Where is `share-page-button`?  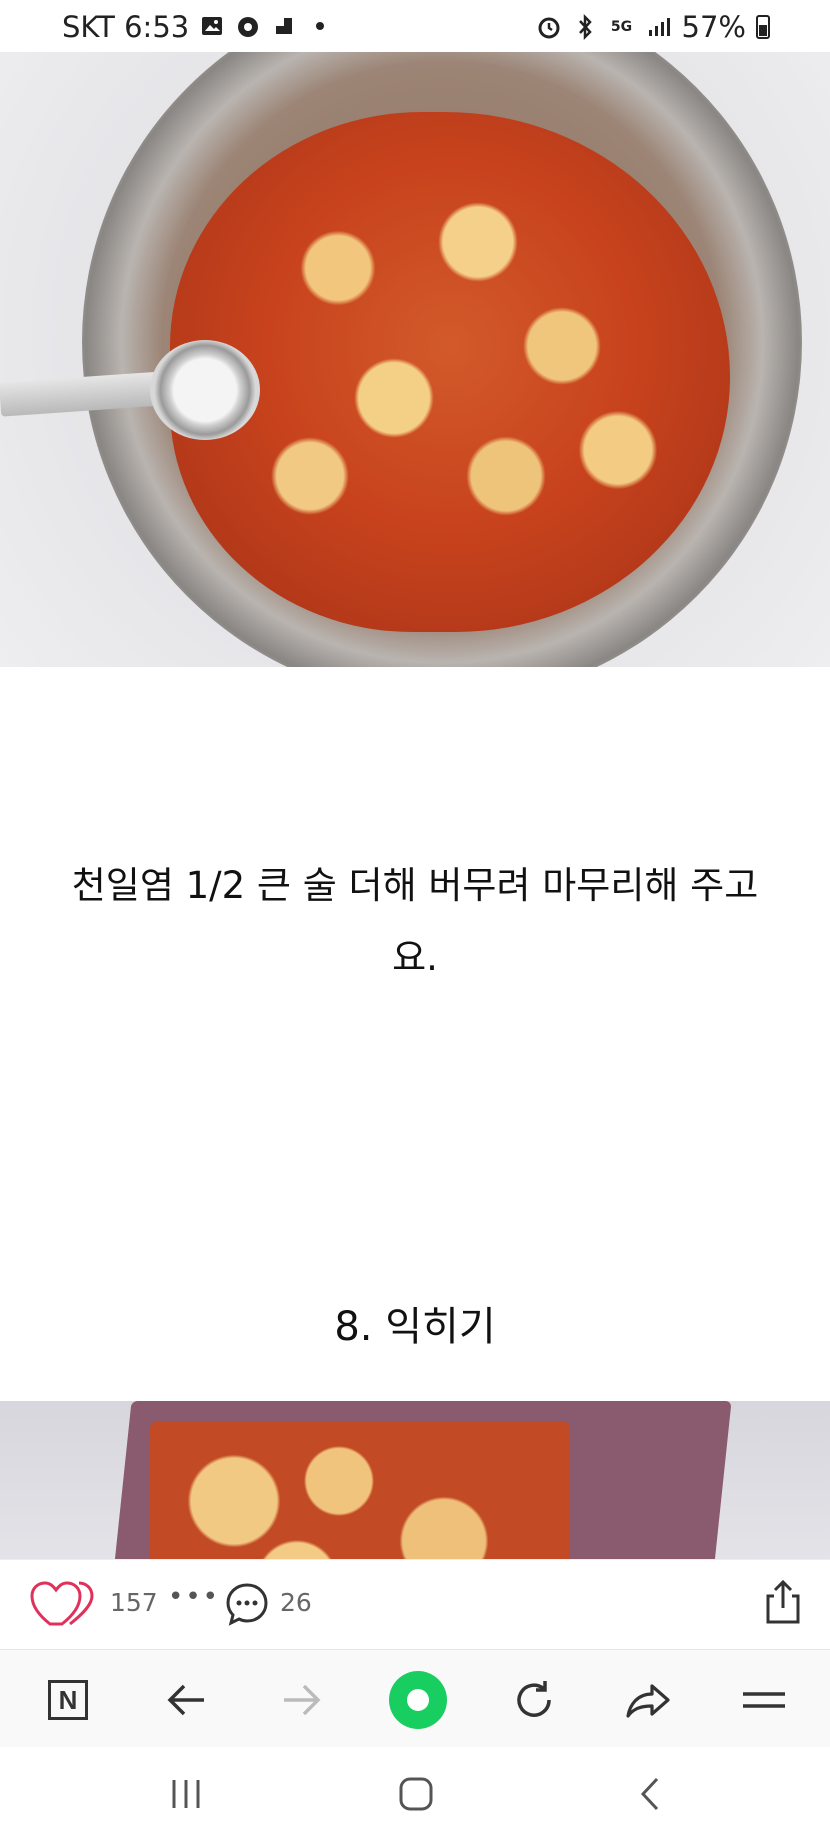
share-page-button is located at coordinates (648, 1700).